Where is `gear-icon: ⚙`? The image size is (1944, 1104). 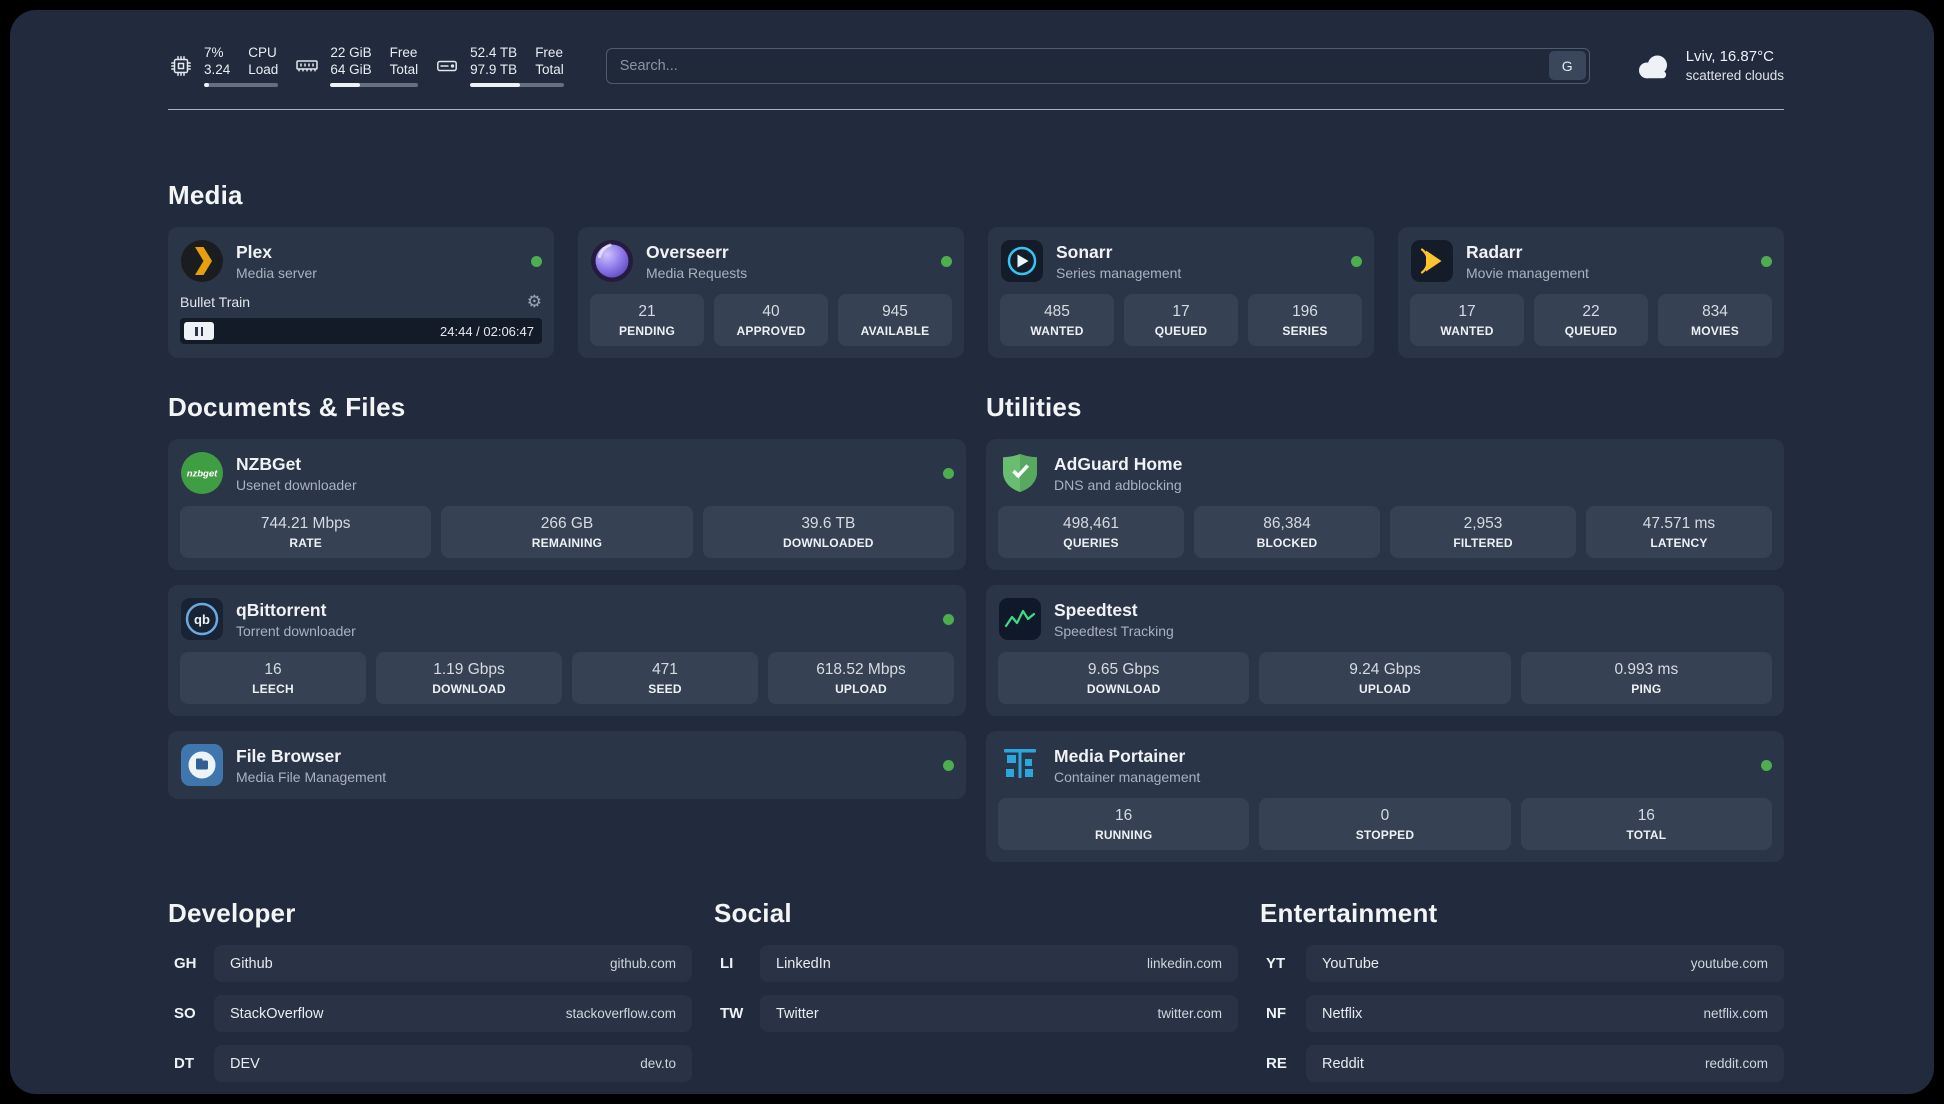 gear-icon: ⚙ is located at coordinates (534, 301).